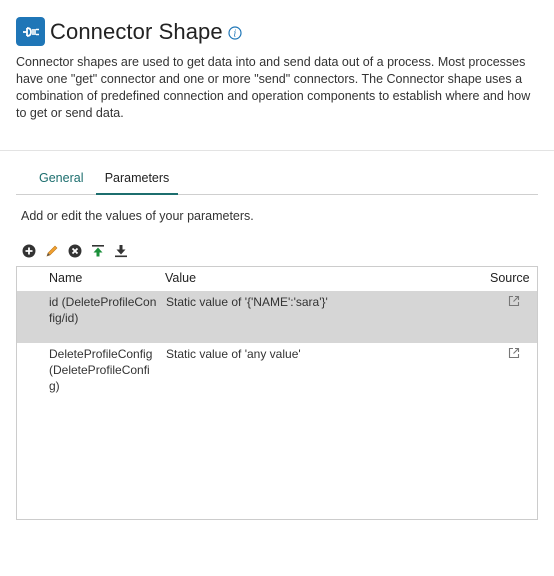  I want to click on info-icon: i, so click(235, 32).